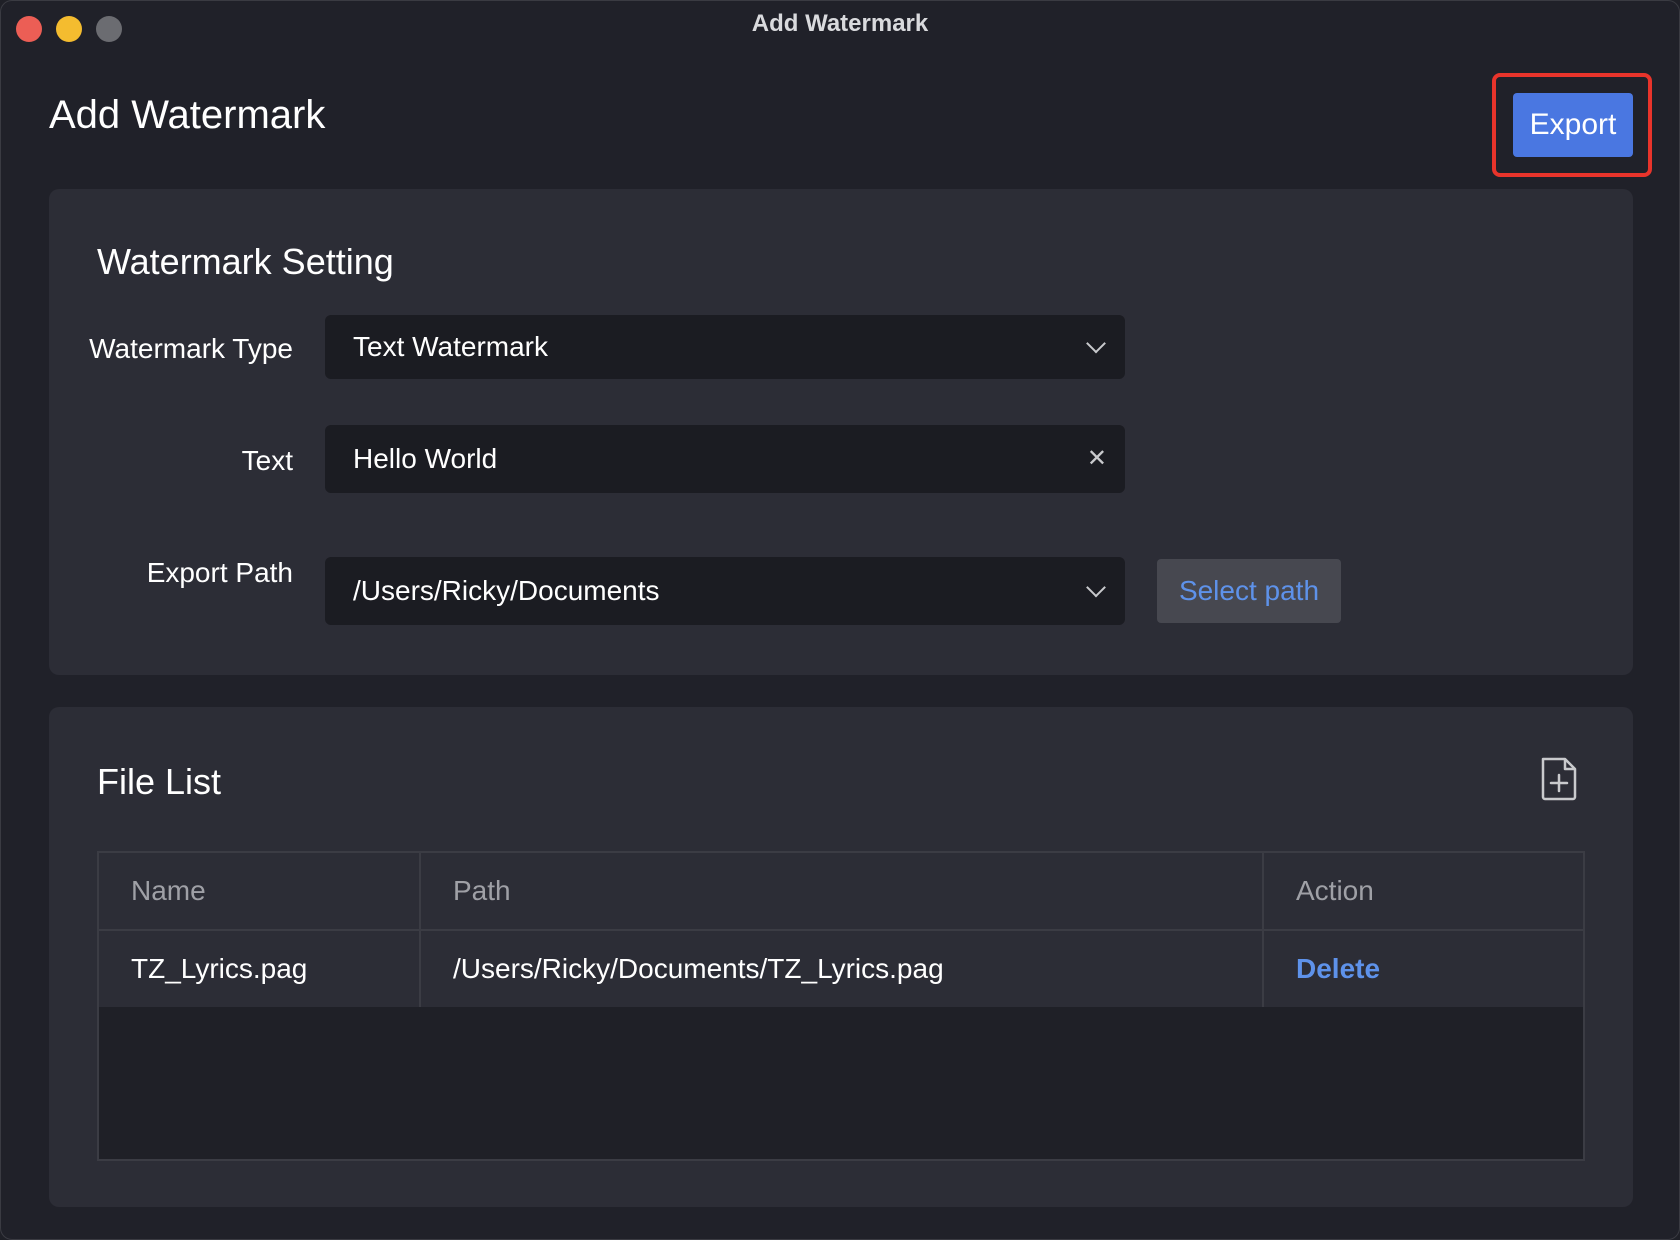 The width and height of the screenshot is (1680, 1240). I want to click on export-button: Export, so click(1573, 125).